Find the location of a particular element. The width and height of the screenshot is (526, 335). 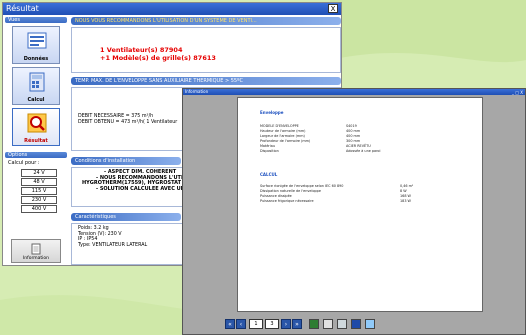

calcul-pour-label: Calcul pour : is located at coordinates (24, 163).